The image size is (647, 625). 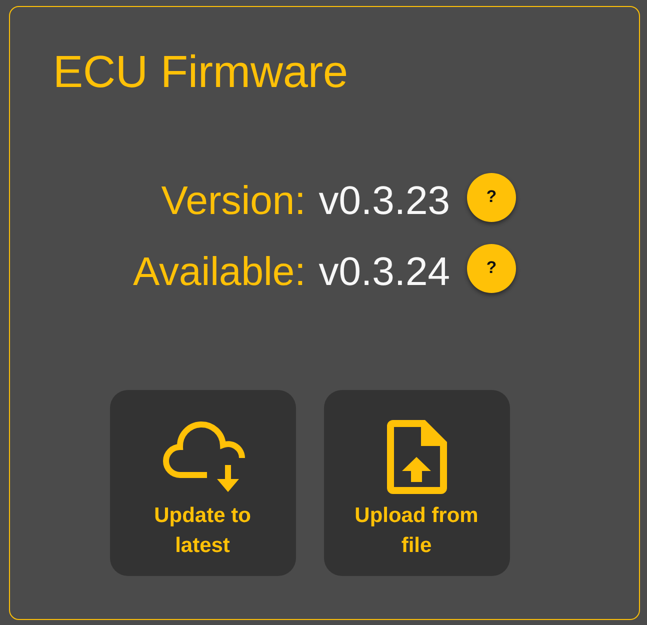 What do you see at coordinates (200, 72) in the screenshot?
I see `panel-title: ECU Firmware` at bounding box center [200, 72].